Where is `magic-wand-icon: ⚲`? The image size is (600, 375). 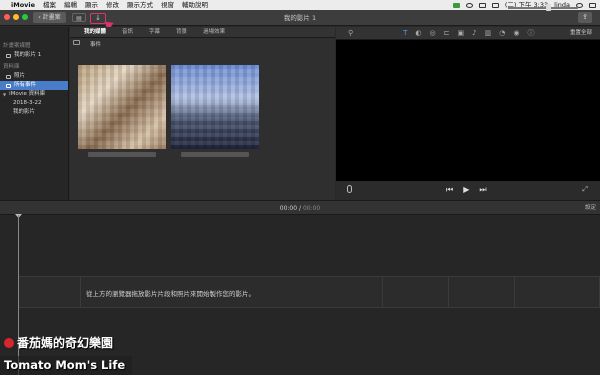 magic-wand-icon: ⚲ is located at coordinates (350, 33).